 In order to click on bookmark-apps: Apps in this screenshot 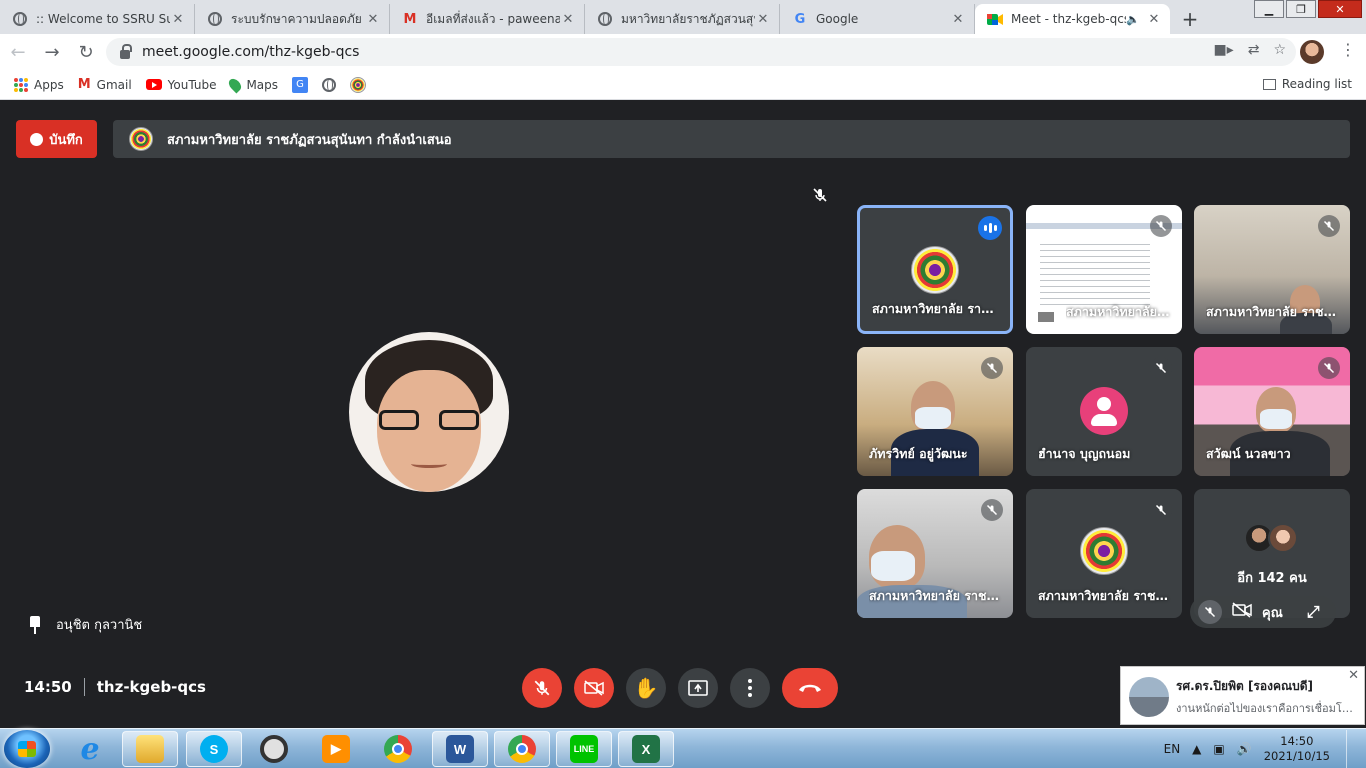, I will do `click(39, 84)`.